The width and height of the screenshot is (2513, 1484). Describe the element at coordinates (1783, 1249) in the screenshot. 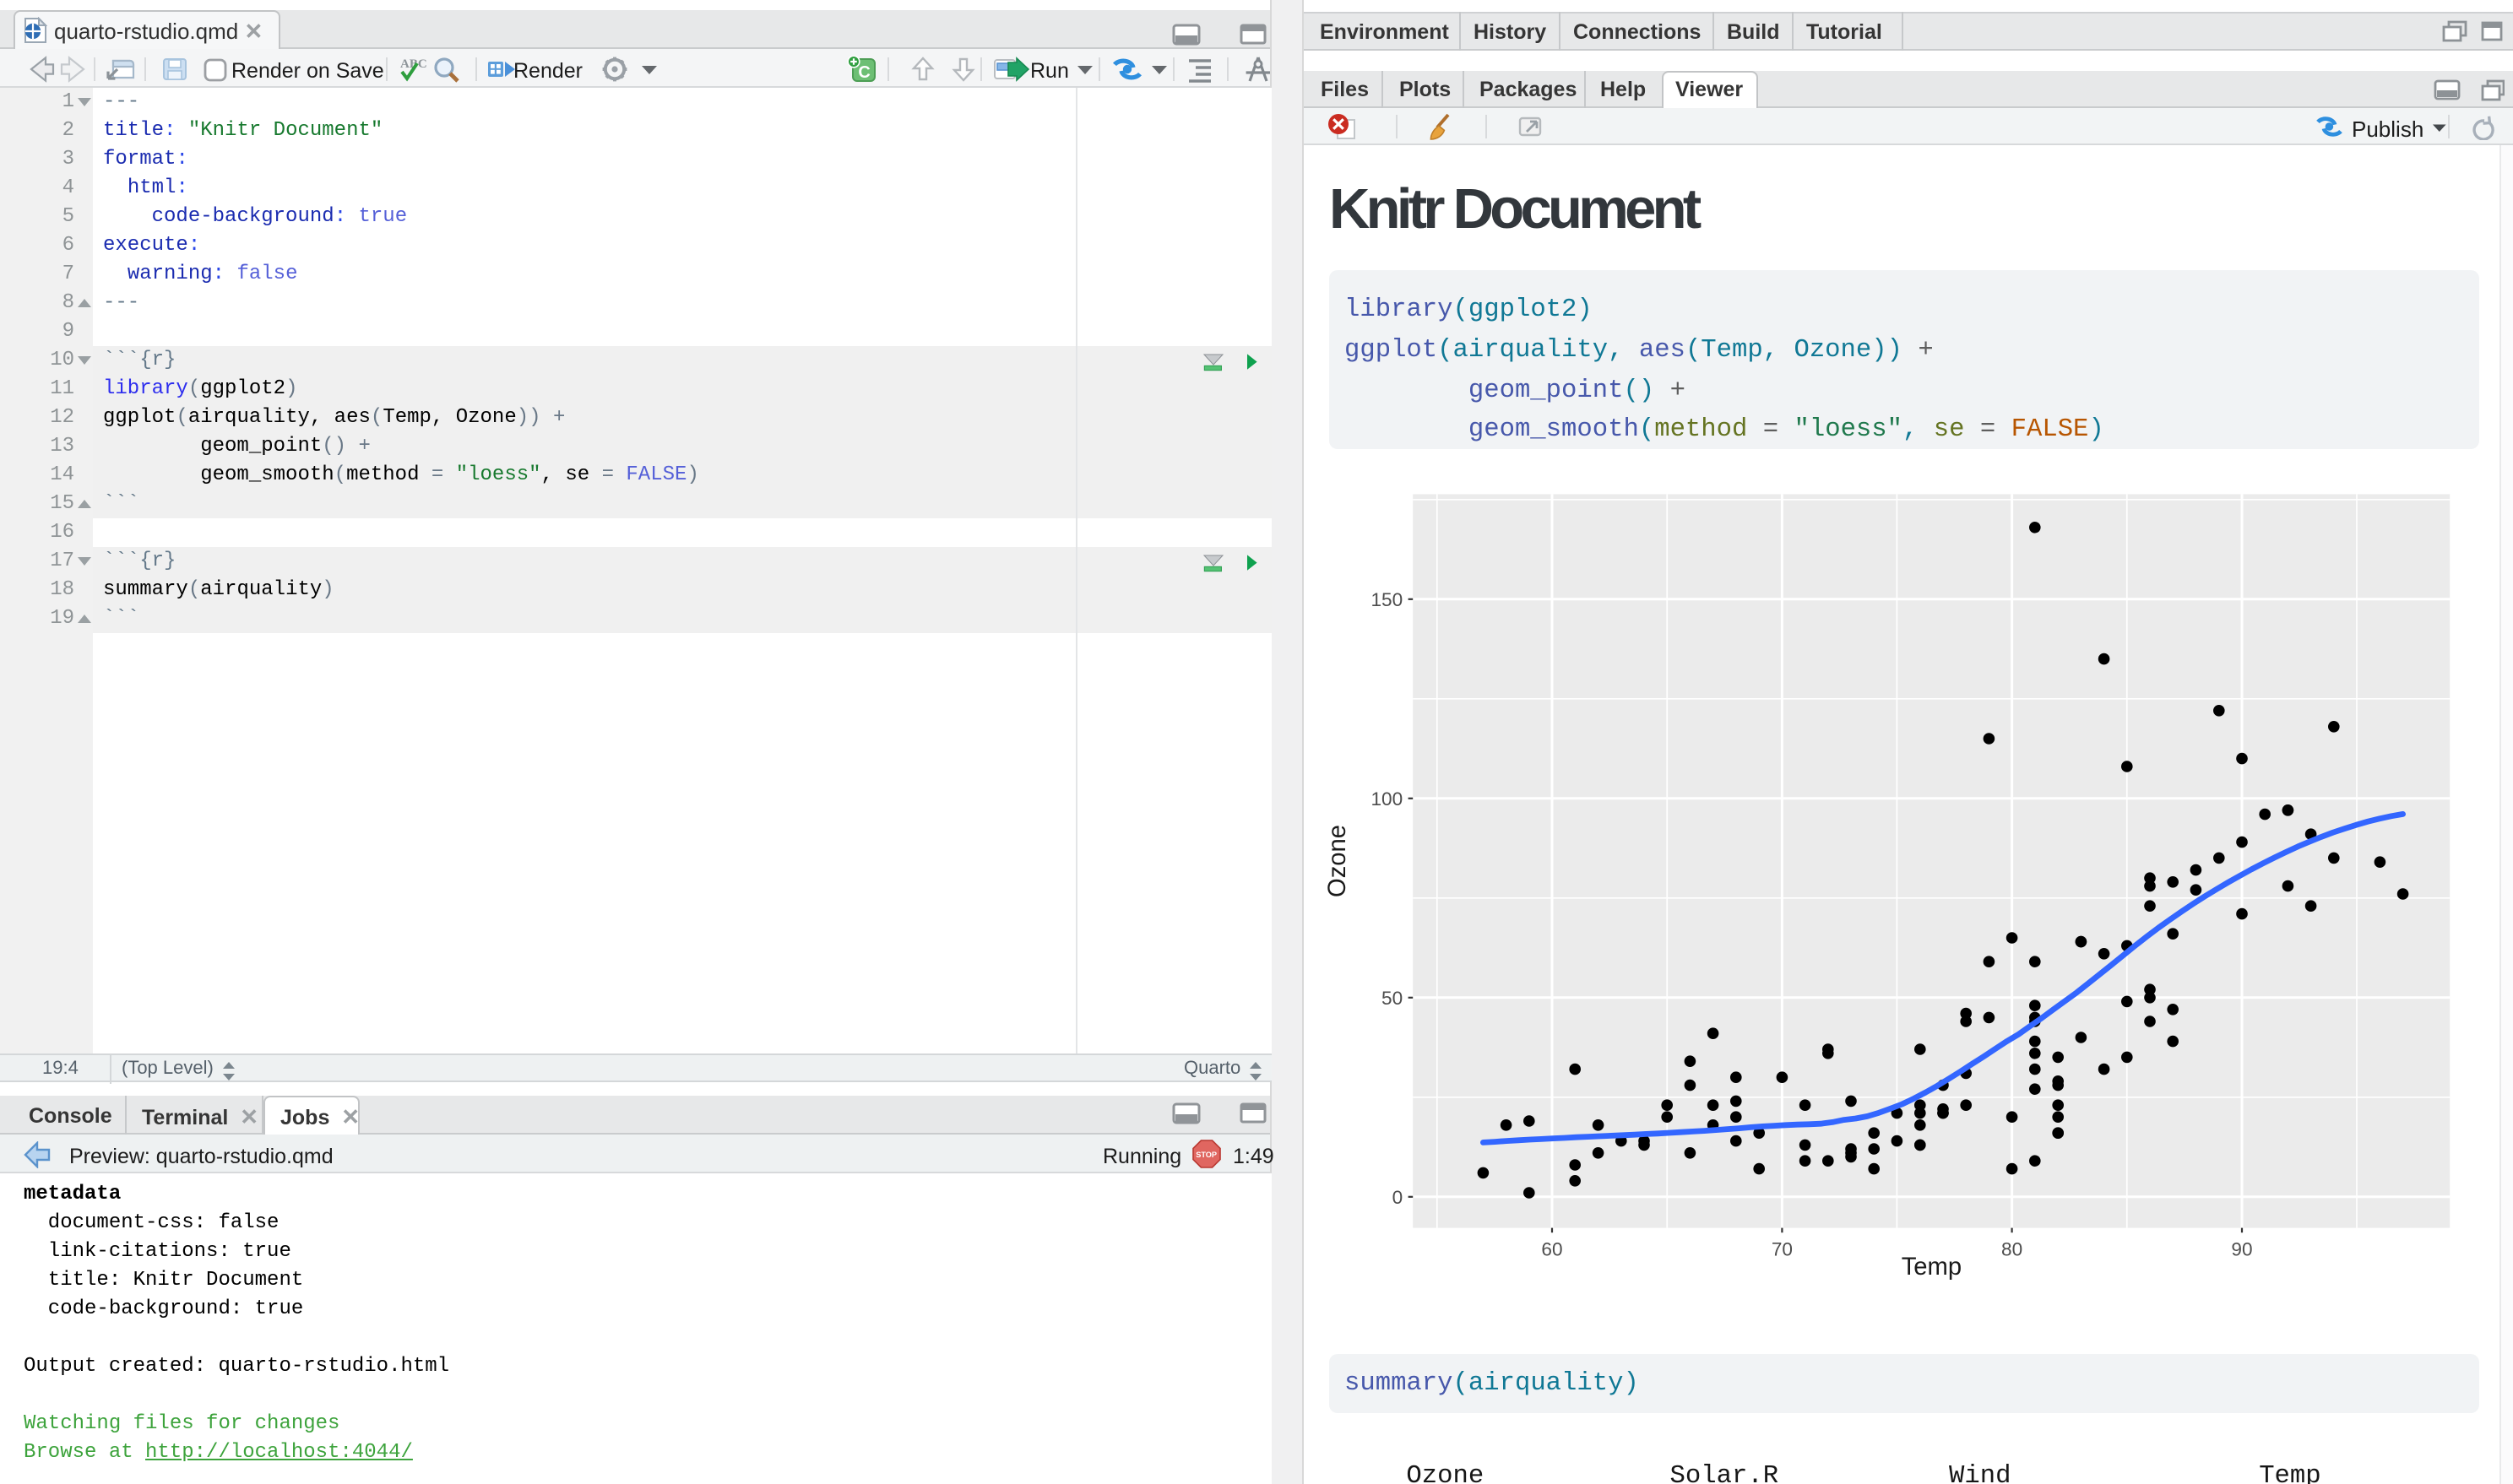

I see `svg-text: 70` at that location.